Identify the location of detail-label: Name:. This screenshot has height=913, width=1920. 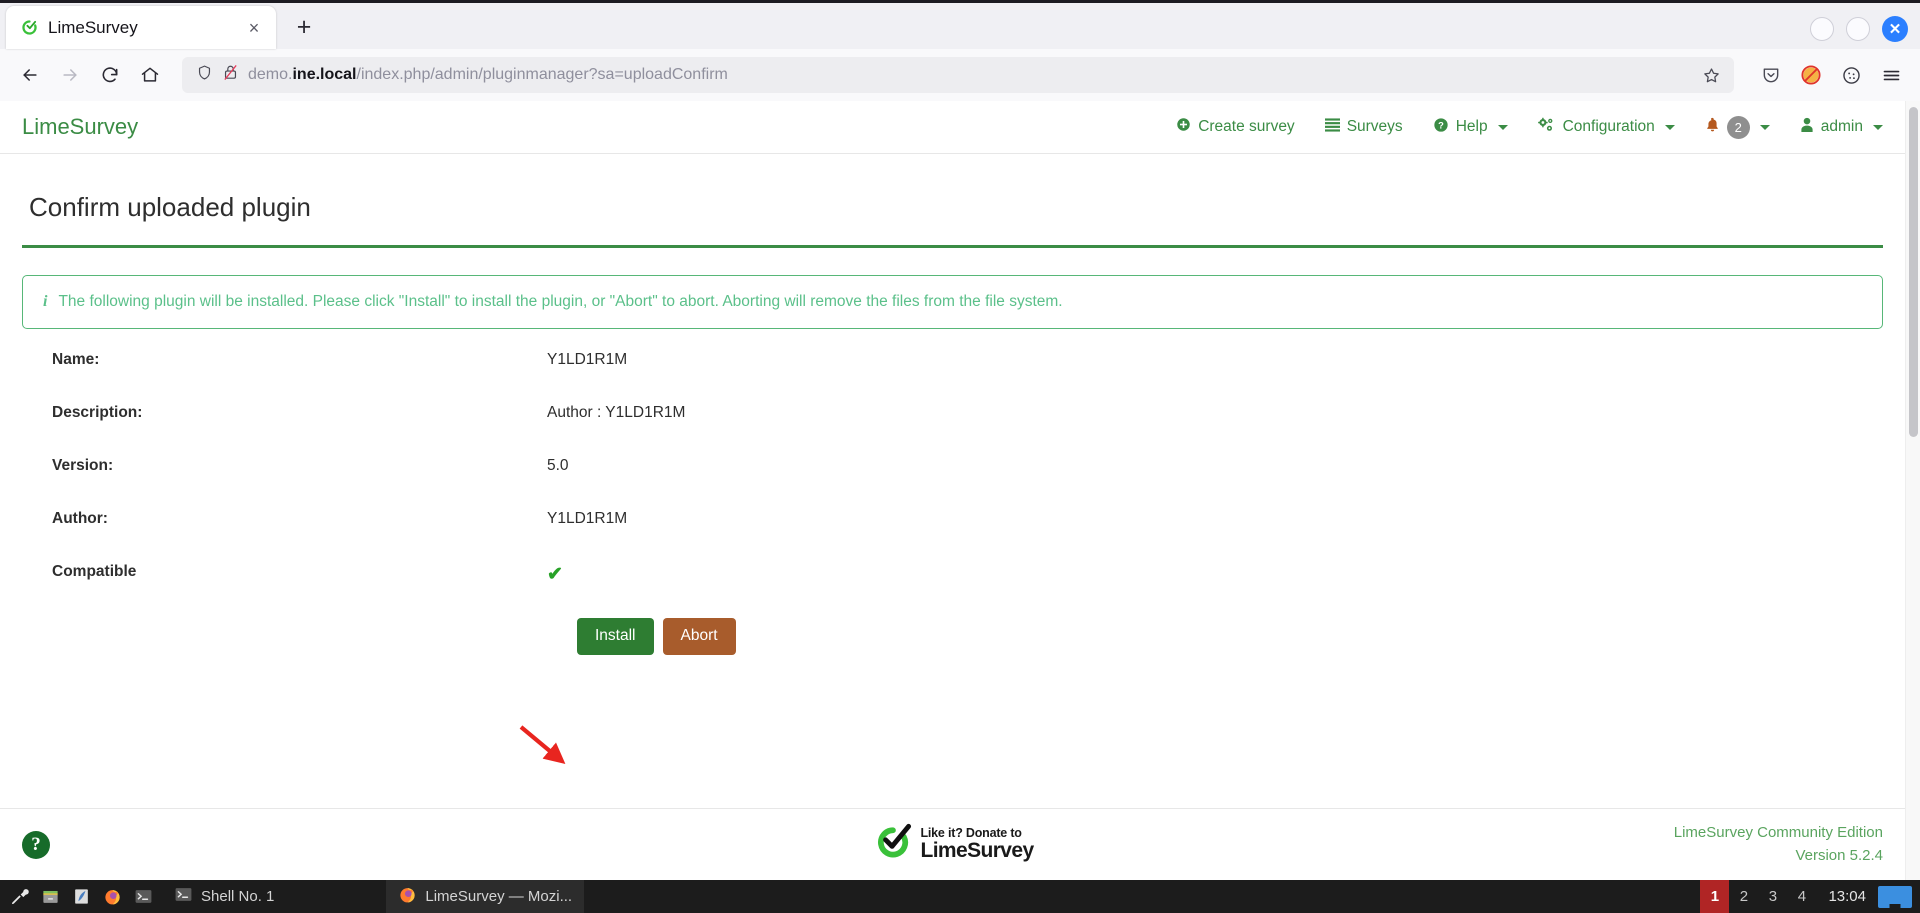
(76, 359).